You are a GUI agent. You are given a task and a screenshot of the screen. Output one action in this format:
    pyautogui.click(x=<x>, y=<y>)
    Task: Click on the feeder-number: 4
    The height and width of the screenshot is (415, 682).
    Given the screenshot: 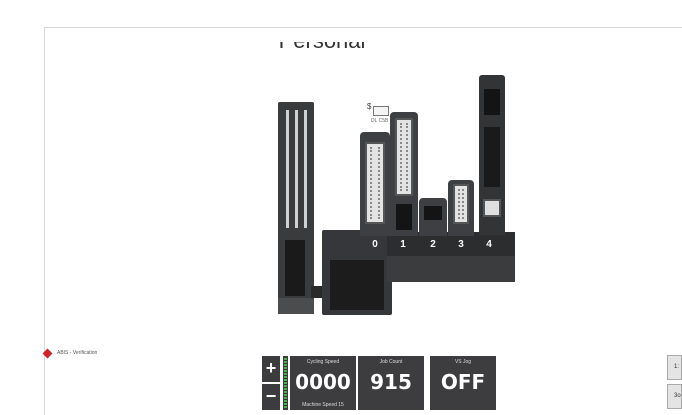 What is the action you would take?
    pyautogui.click(x=489, y=244)
    